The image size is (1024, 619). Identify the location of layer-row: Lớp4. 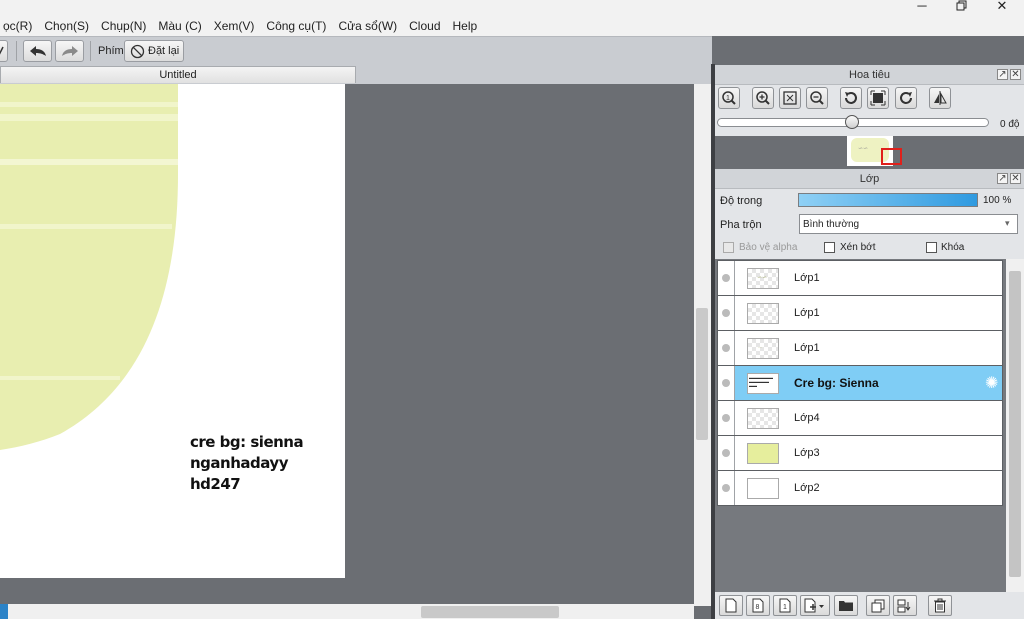
(860, 418).